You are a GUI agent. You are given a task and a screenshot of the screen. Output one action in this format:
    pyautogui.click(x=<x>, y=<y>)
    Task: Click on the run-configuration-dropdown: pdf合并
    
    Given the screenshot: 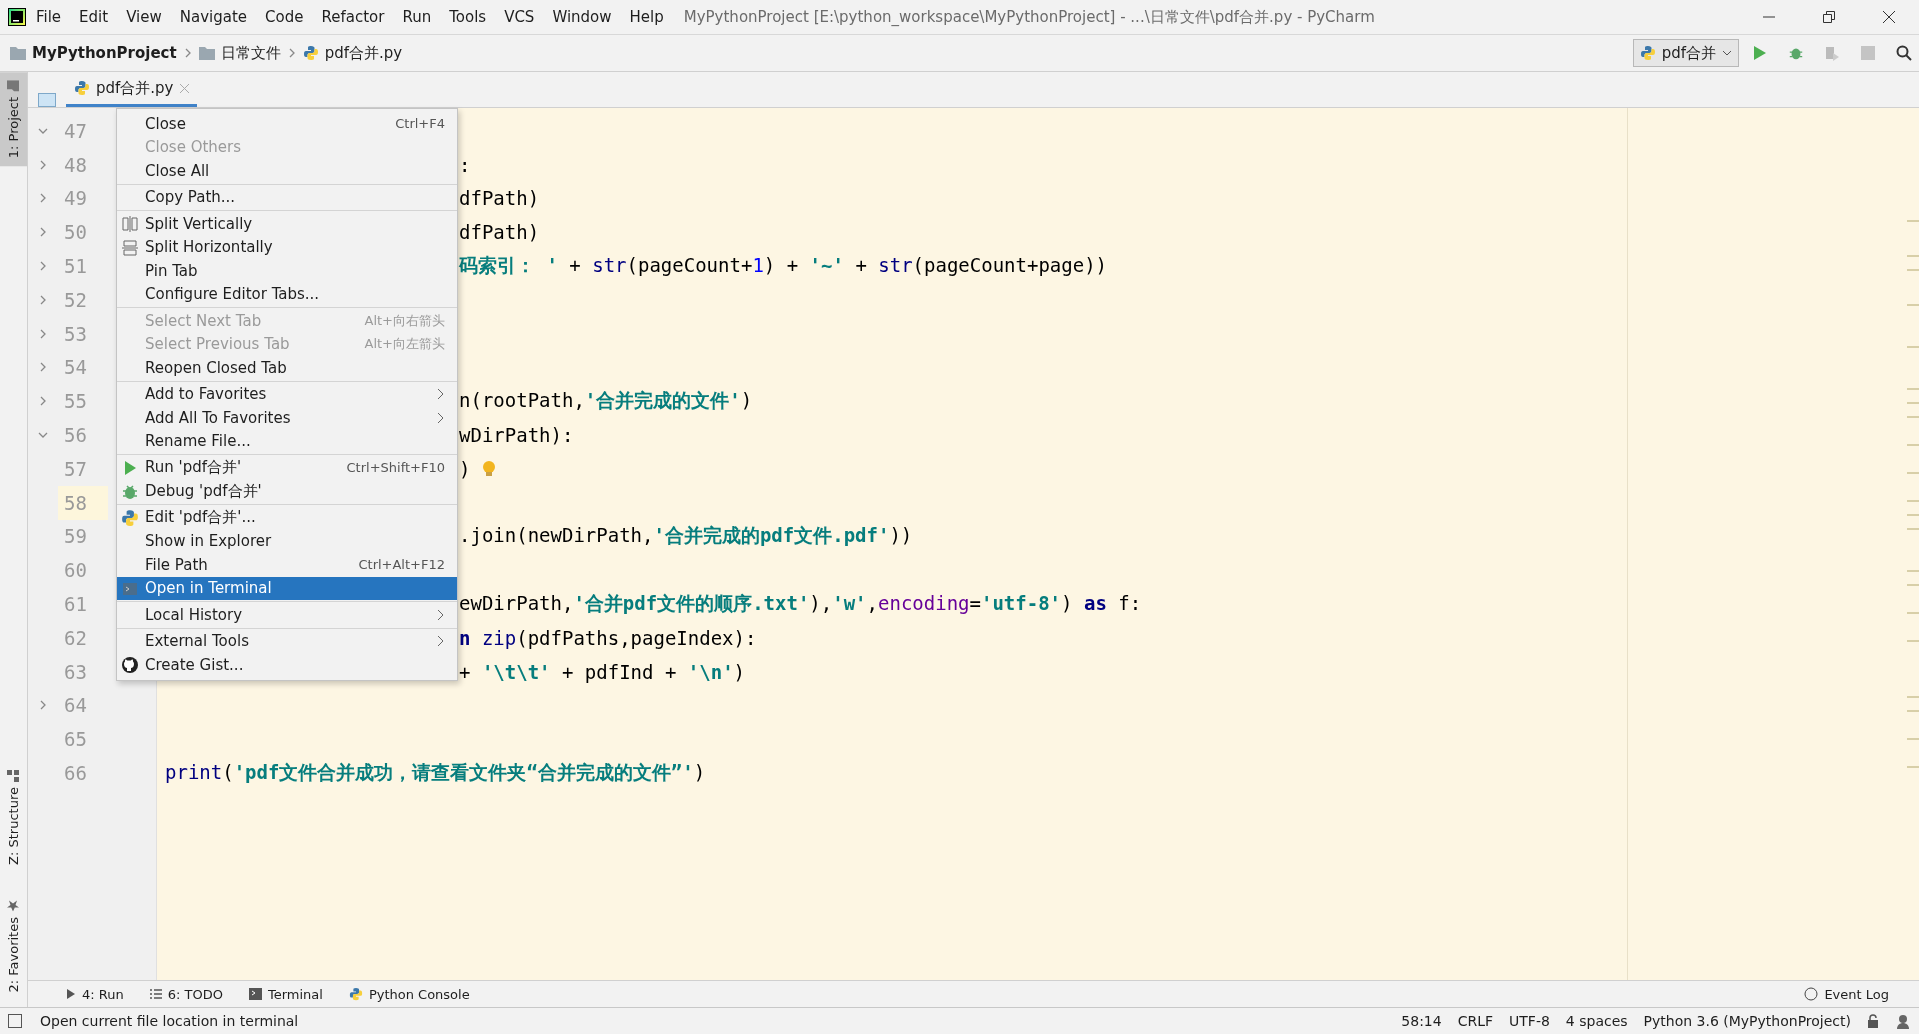 What is the action you would take?
    pyautogui.click(x=1685, y=53)
    